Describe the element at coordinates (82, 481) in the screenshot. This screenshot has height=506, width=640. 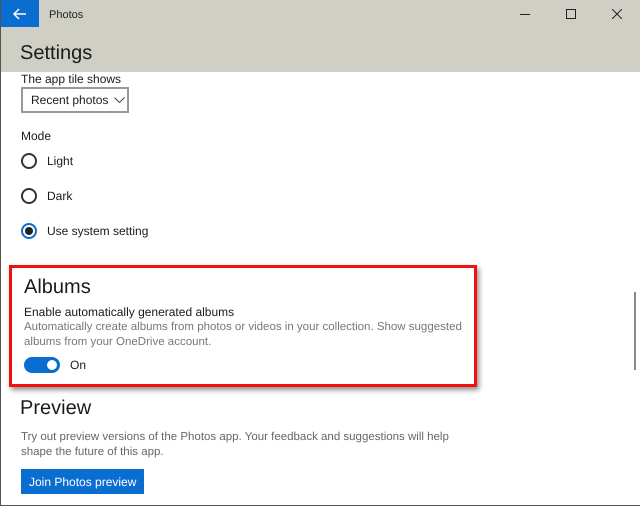
I see `join-preview-button: Join Photos preview` at that location.